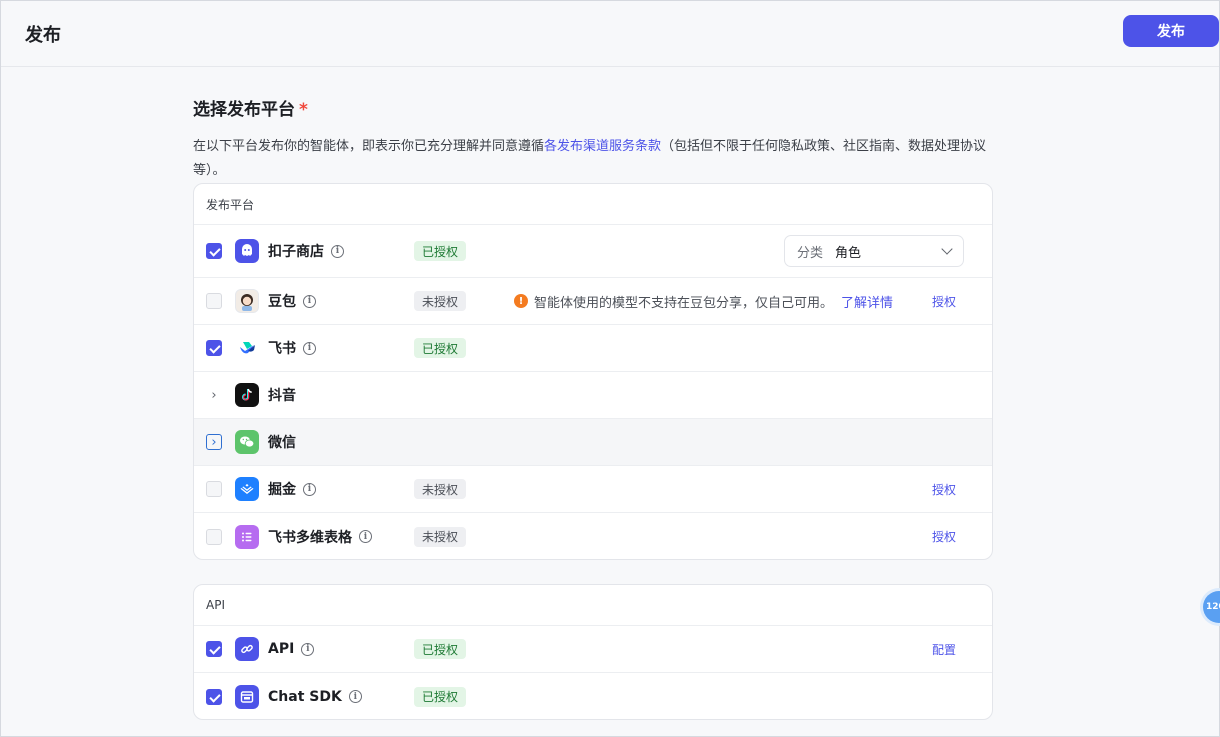  Describe the element at coordinates (874, 251) in the screenshot. I see `category-select: 分类 角色` at that location.